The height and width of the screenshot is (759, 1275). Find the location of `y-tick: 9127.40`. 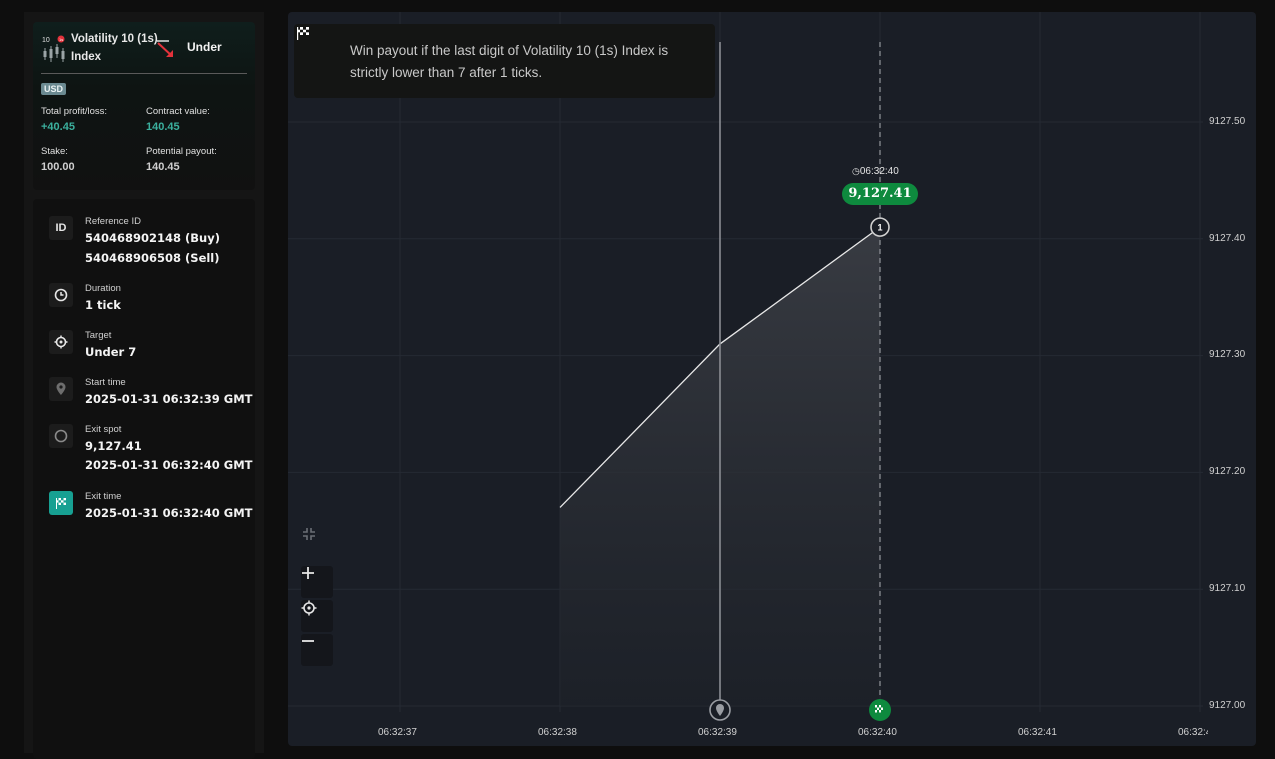

y-tick: 9127.40 is located at coordinates (1227, 238).